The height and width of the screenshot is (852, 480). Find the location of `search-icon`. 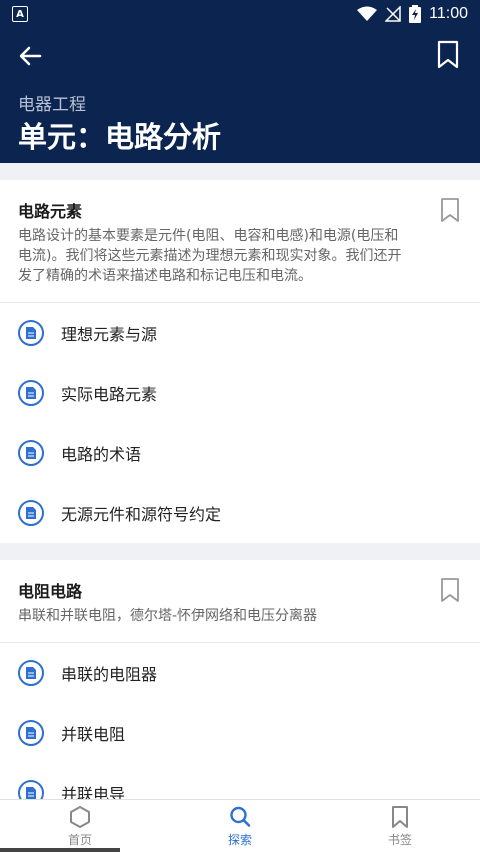

search-icon is located at coordinates (240, 816).